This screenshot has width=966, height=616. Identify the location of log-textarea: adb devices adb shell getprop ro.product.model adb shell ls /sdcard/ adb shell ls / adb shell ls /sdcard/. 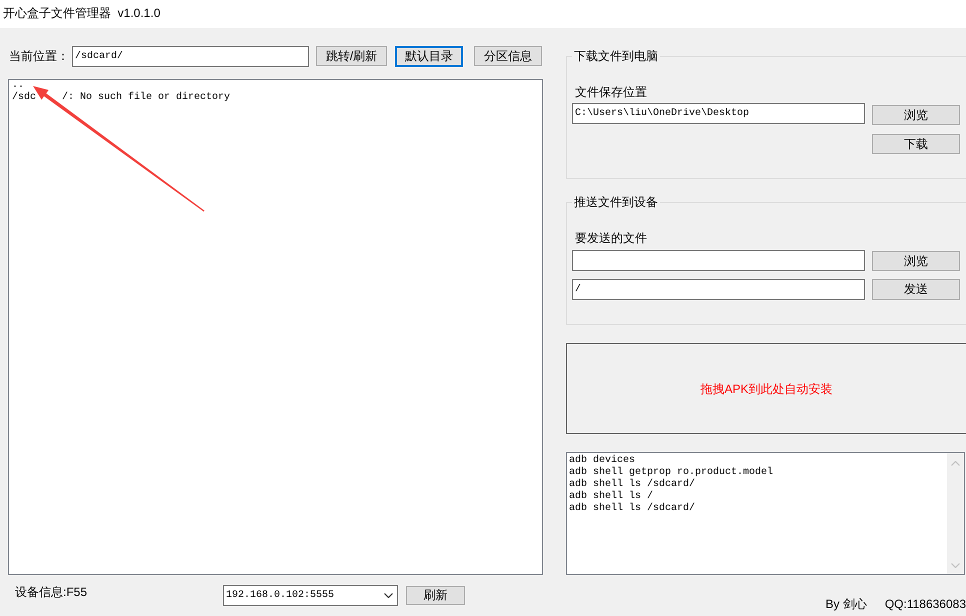
(765, 513).